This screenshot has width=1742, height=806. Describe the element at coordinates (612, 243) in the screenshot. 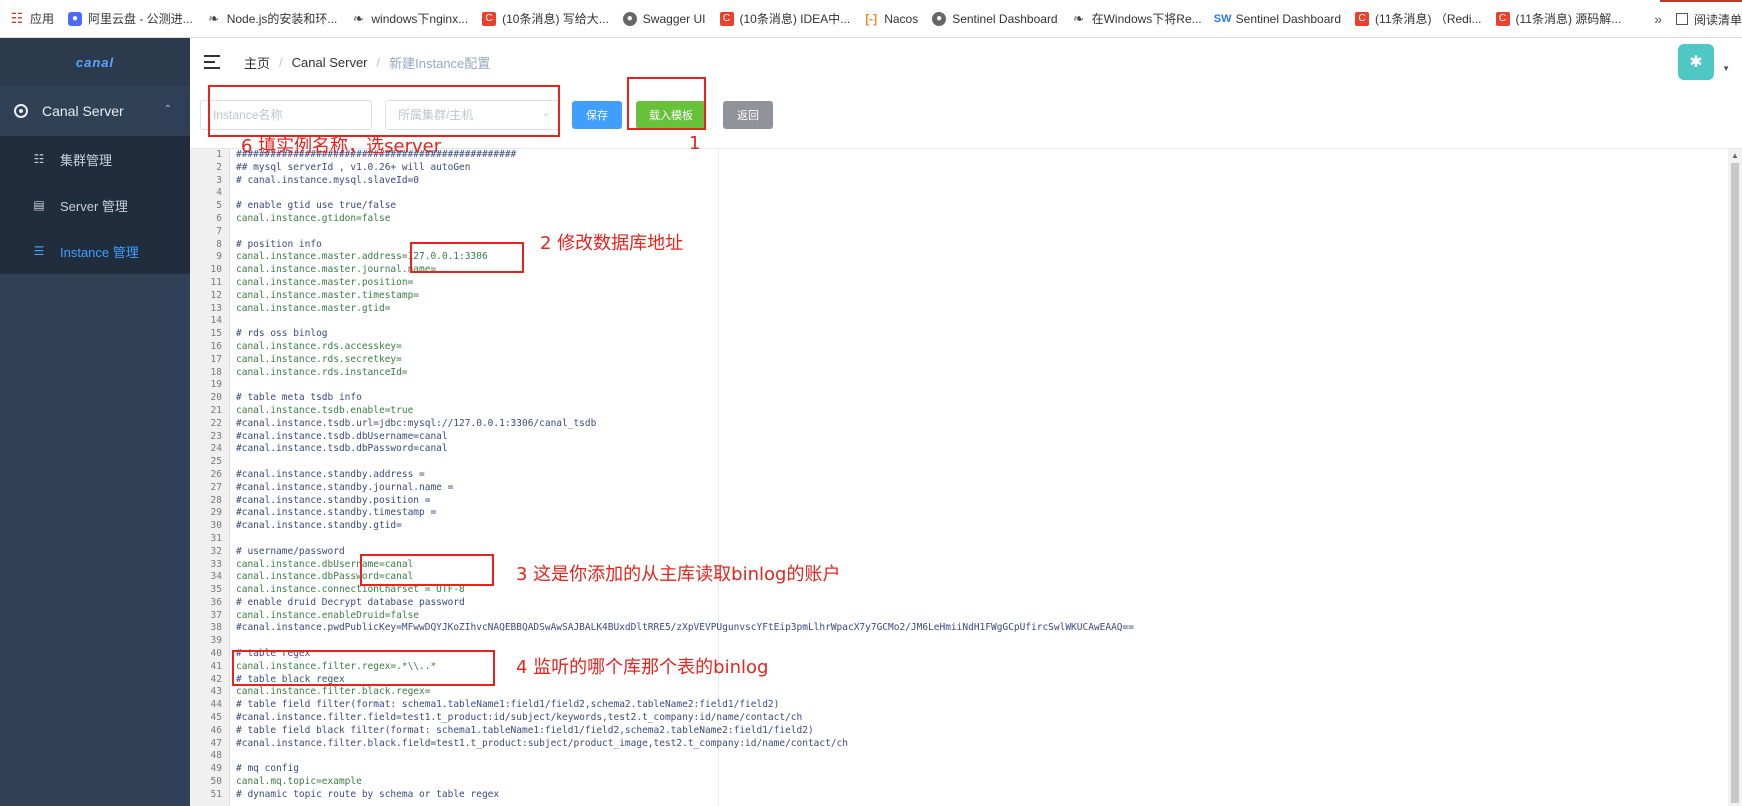

I see `annotation-2: 2 修改数据库地址` at that location.